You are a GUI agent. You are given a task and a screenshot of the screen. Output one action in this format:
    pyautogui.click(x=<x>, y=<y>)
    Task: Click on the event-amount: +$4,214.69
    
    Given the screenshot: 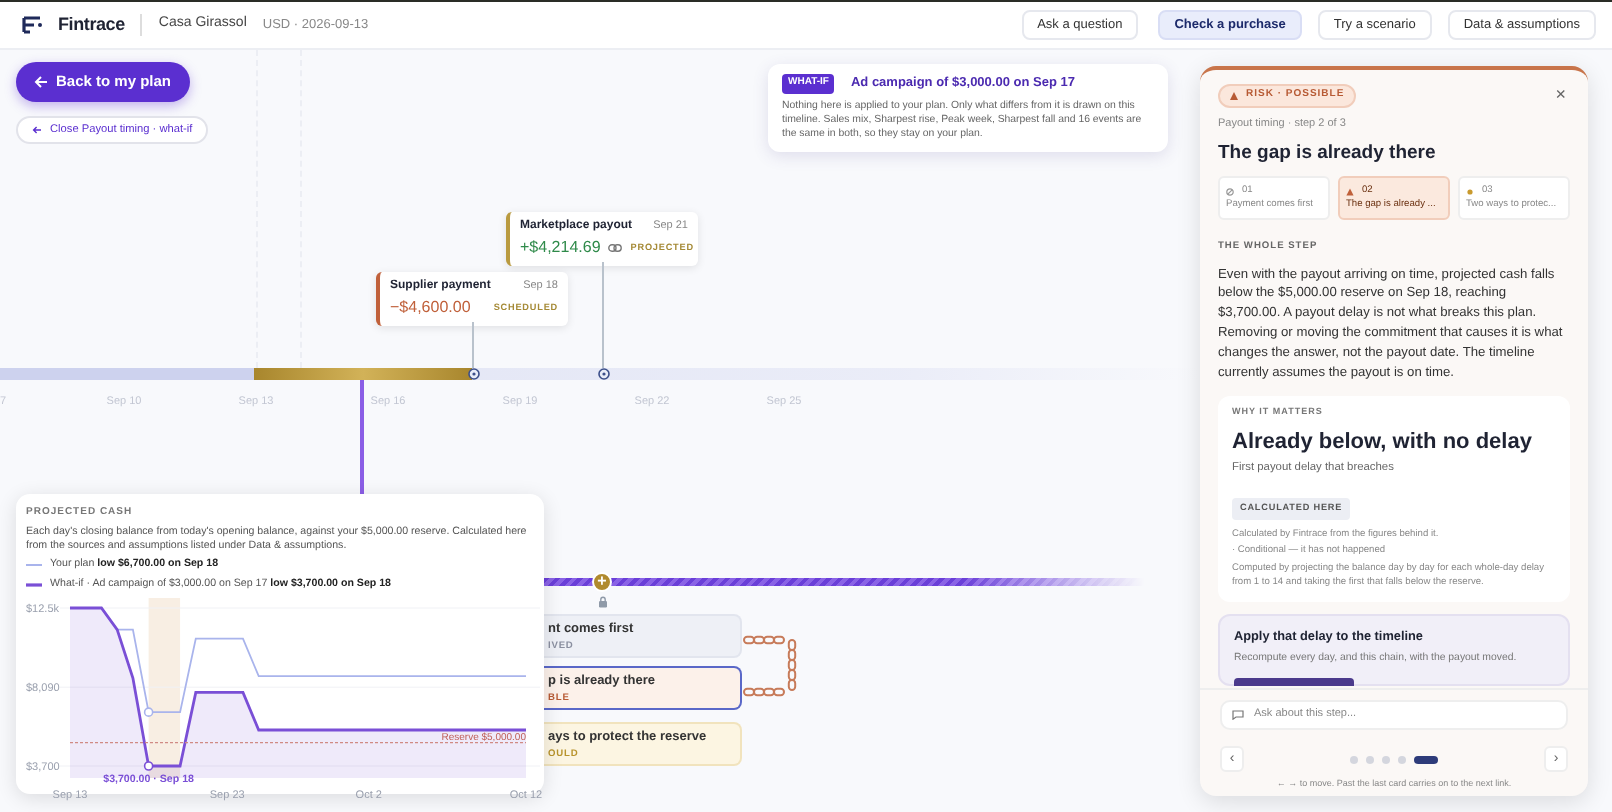 What is the action you would take?
    pyautogui.click(x=560, y=248)
    